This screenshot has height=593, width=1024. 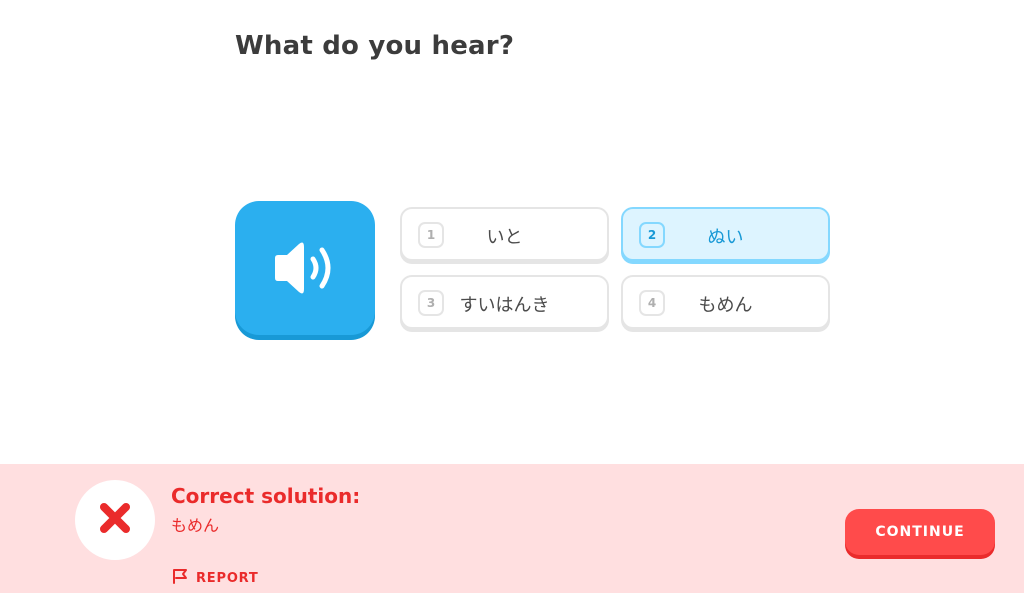 I want to click on choice-label: もめん, so click(x=725, y=305).